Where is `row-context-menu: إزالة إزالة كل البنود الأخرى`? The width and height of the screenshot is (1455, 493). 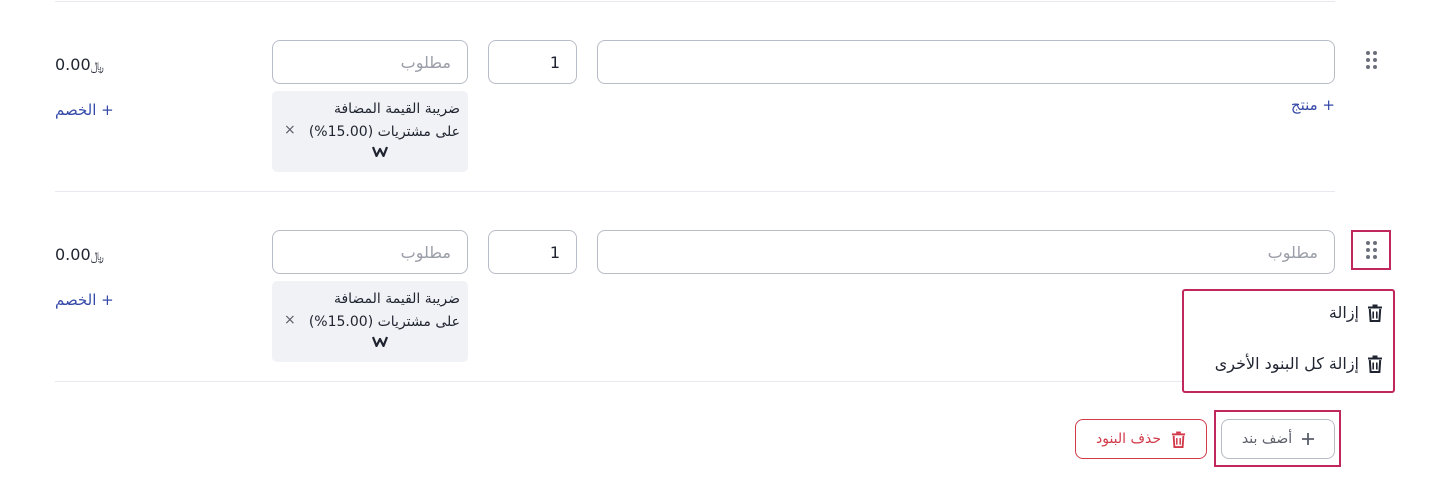
row-context-menu: إزالة إزالة كل البنود الأخرى is located at coordinates (1288, 341).